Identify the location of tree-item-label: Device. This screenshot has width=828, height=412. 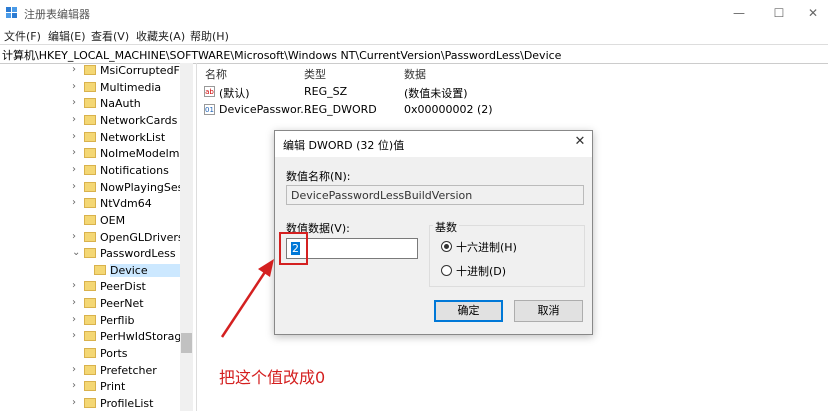
(145, 270).